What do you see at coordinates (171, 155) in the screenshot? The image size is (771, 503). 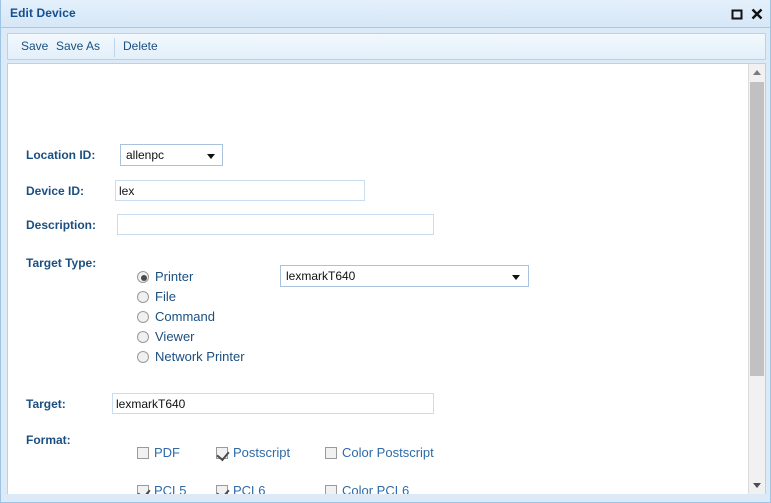 I see `location-id-select: allenpc` at bounding box center [171, 155].